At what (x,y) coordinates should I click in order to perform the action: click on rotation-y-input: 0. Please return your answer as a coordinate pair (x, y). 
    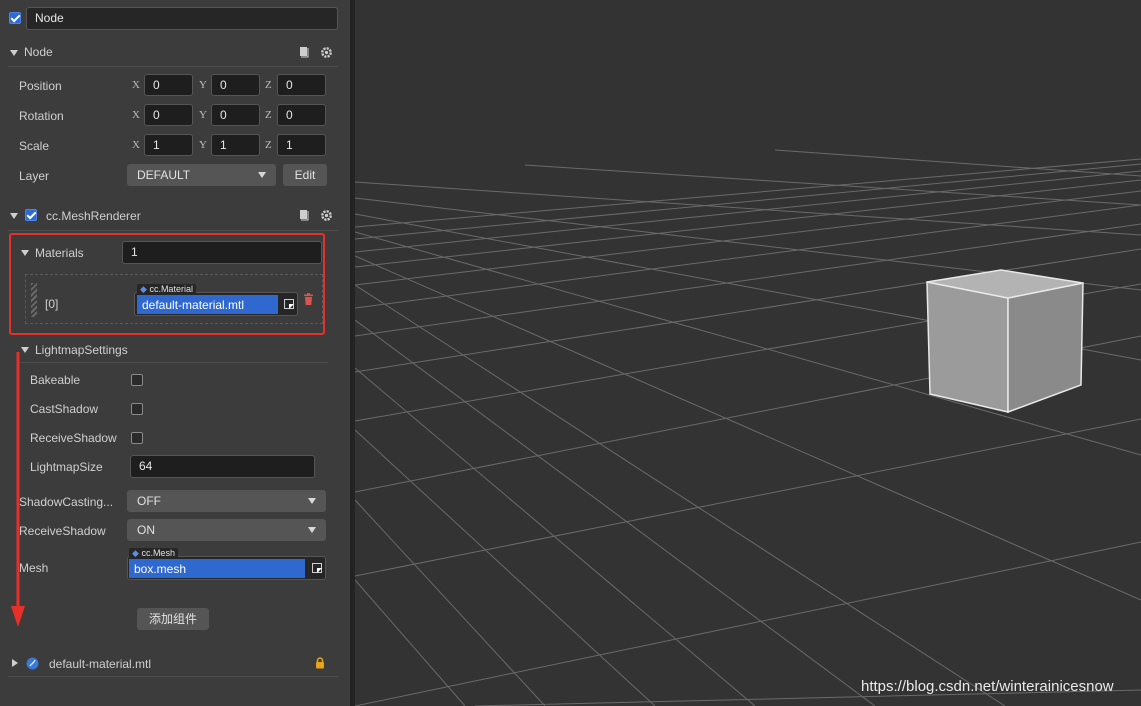
    Looking at the image, I should click on (235, 115).